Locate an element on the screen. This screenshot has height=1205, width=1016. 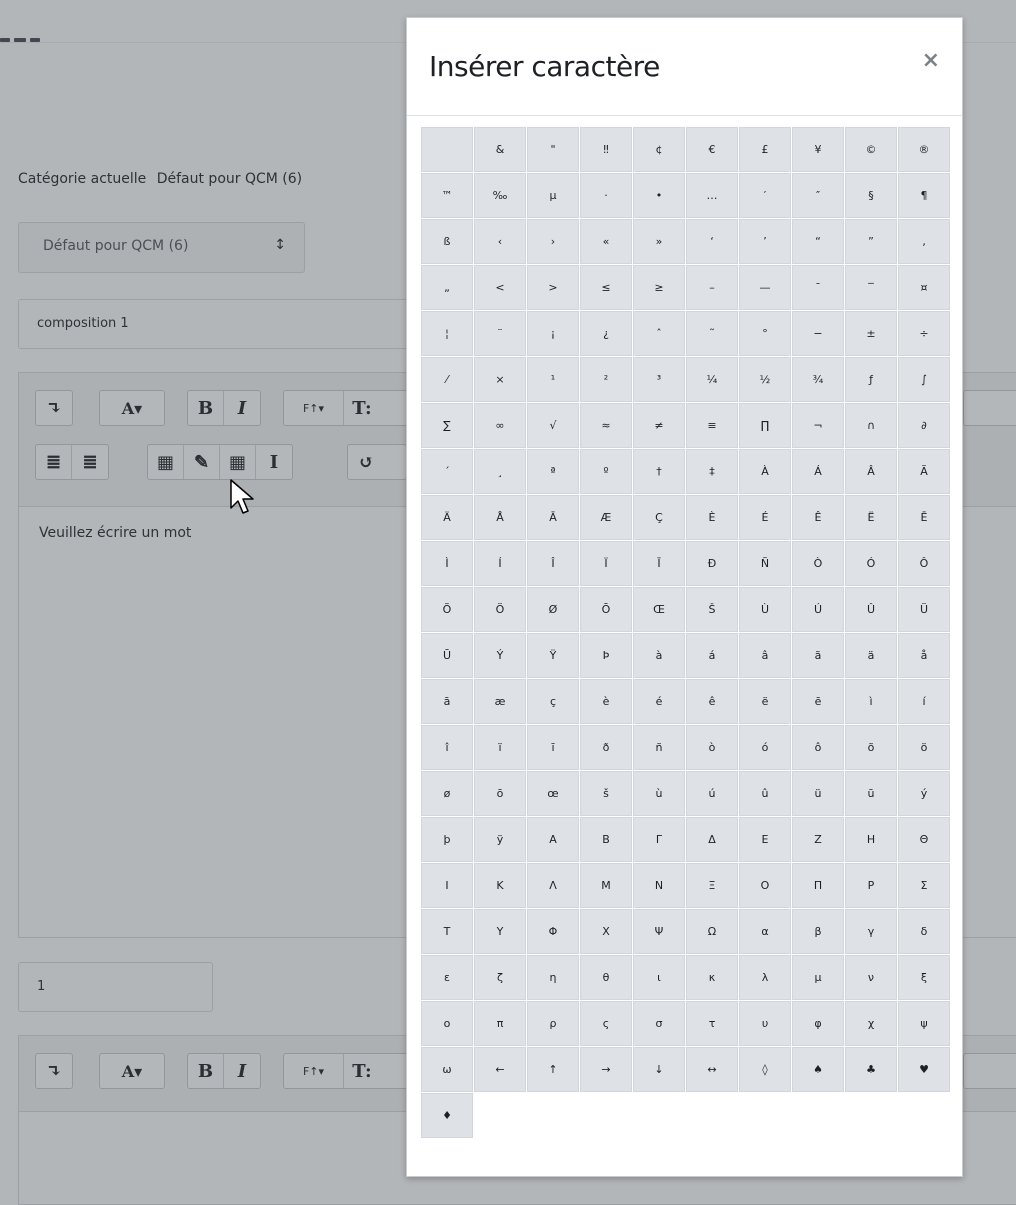
character-button: ∫ is located at coordinates (924, 379).